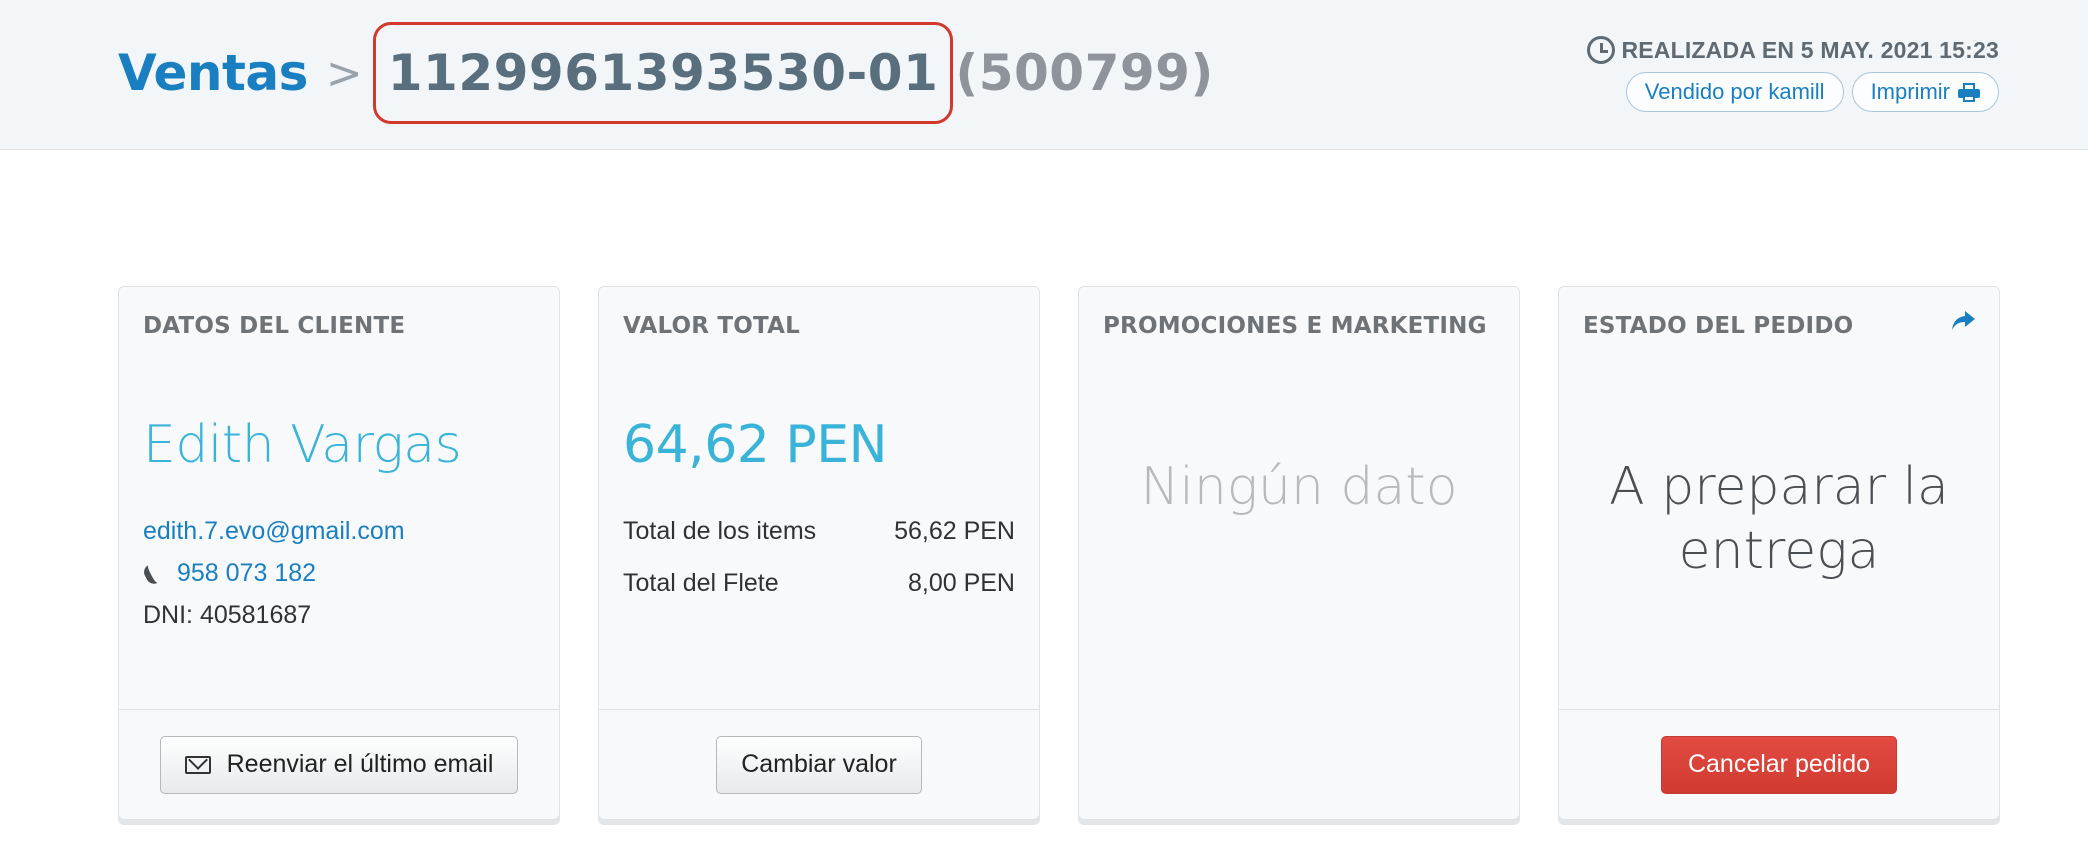 The width and height of the screenshot is (2088, 856). I want to click on total-card-footer: Cambiar valor, so click(819, 764).